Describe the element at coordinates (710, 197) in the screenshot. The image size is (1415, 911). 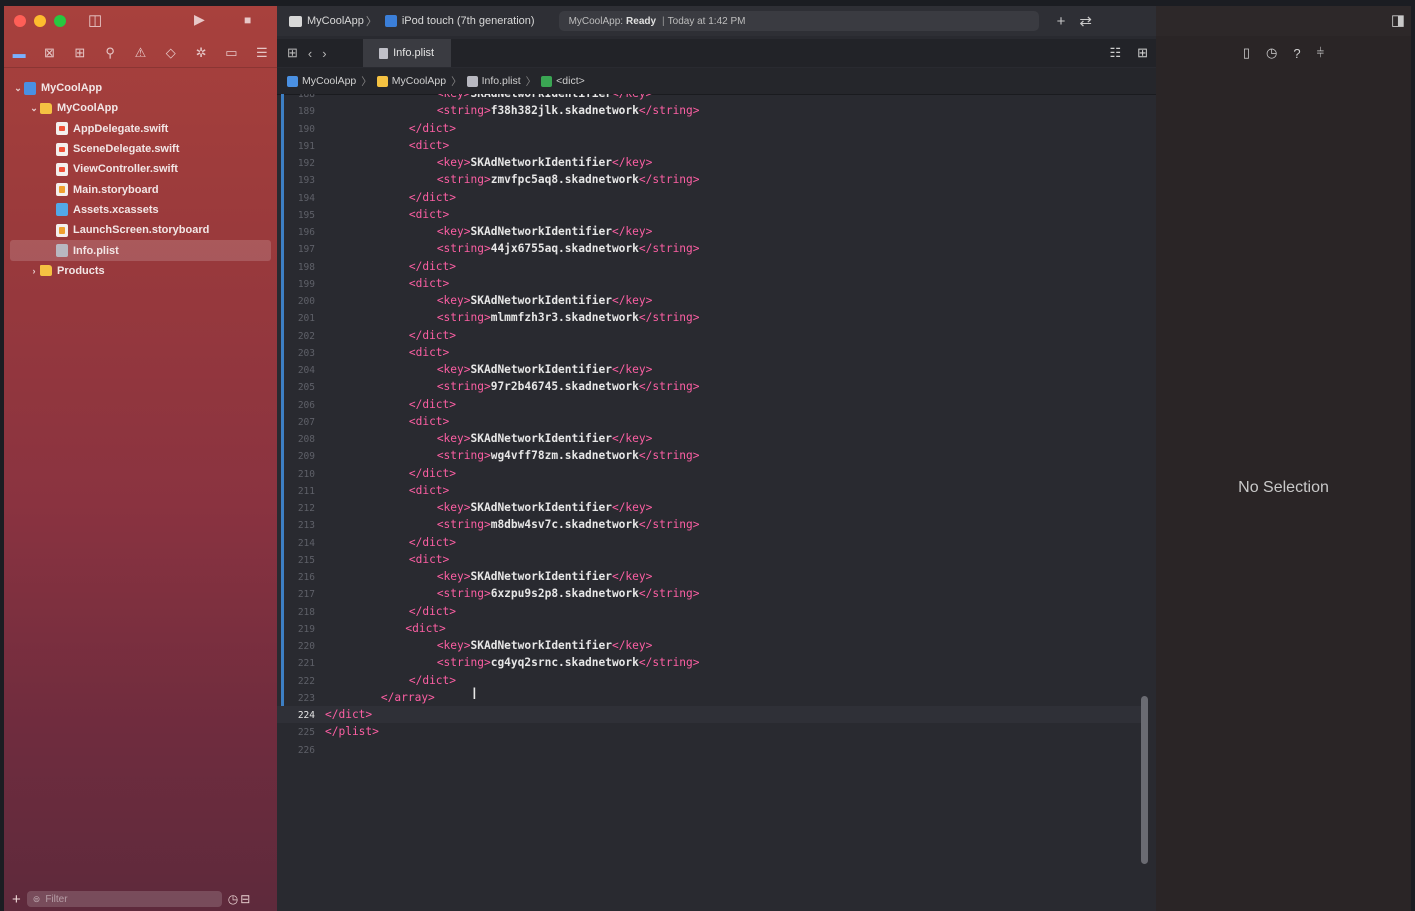
I see `code-line: 194 </dict>` at that location.